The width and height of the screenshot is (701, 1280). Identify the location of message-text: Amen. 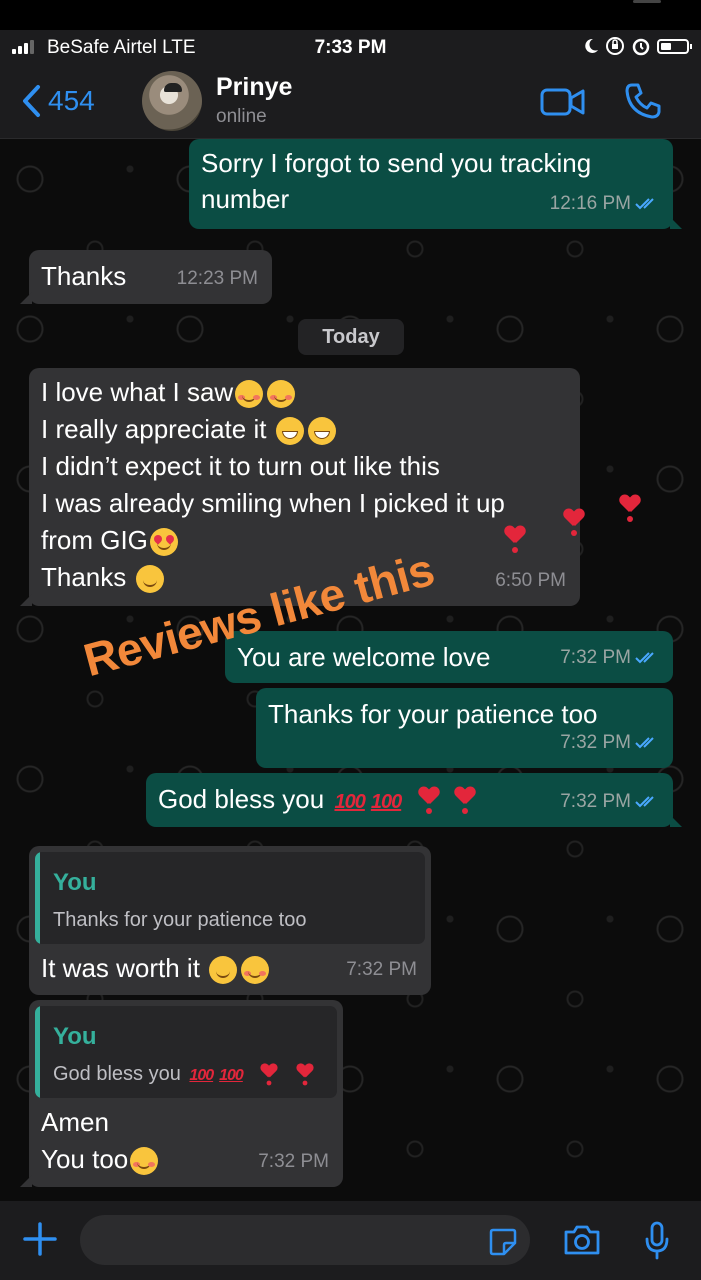
(75, 1122).